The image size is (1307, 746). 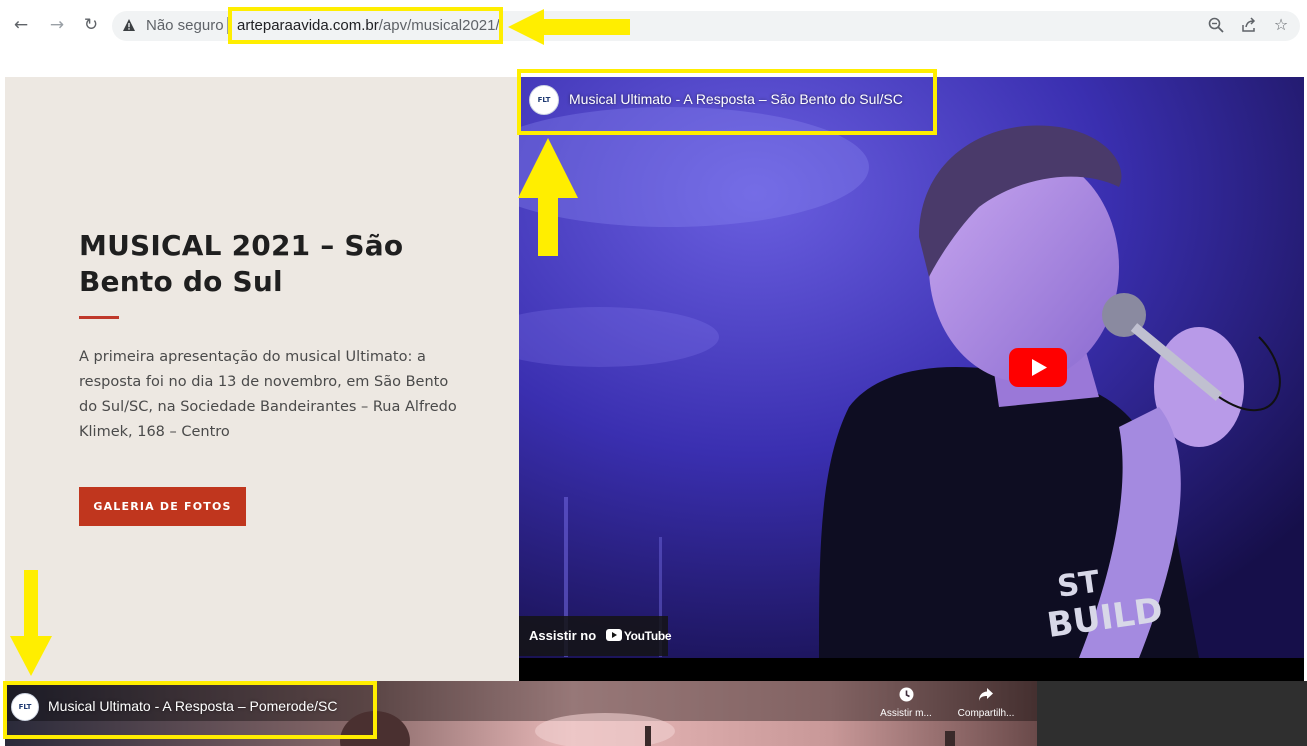 I want to click on zoom-out-icon, so click(x=1216, y=25).